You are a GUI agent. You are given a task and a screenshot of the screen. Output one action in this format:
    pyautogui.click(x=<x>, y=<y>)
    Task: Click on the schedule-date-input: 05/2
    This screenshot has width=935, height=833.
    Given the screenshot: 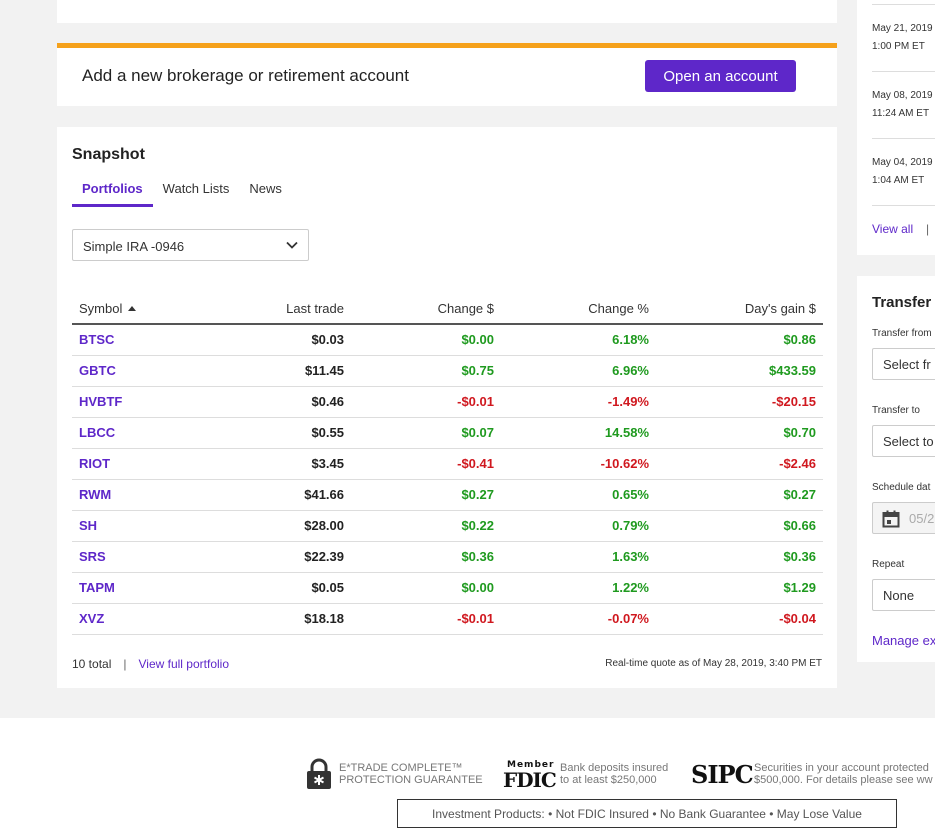 What is the action you would take?
    pyautogui.click(x=903, y=518)
    